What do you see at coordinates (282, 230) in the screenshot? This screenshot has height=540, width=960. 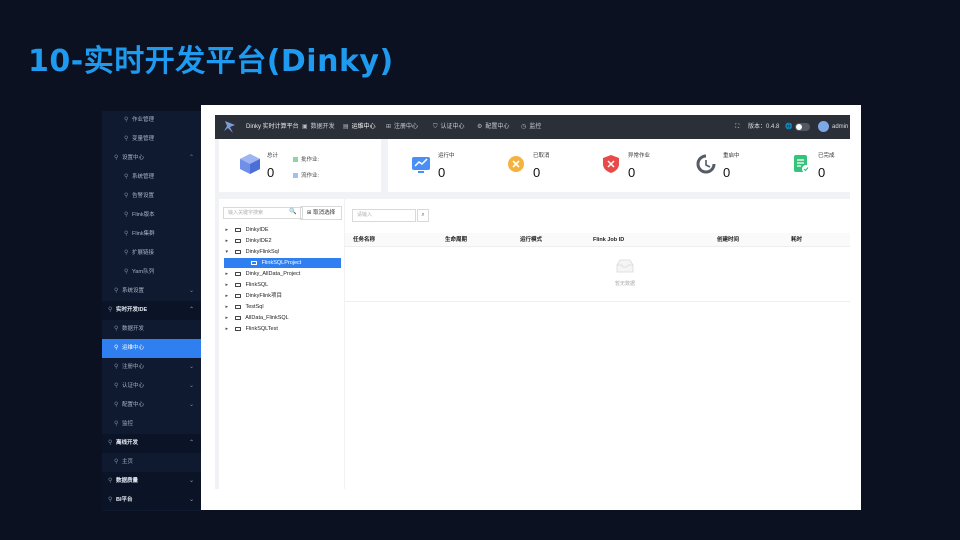 I see `tree-node: ▸ DinkyIDE` at bounding box center [282, 230].